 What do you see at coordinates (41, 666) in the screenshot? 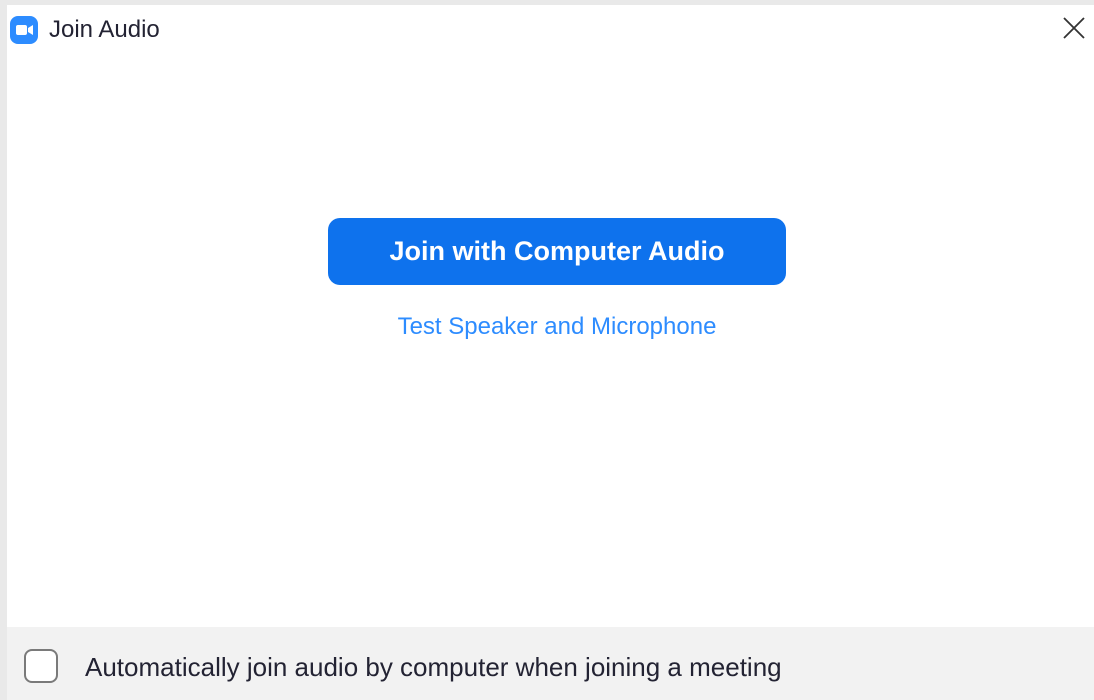
I see `auto-join-audio-checkbox` at bounding box center [41, 666].